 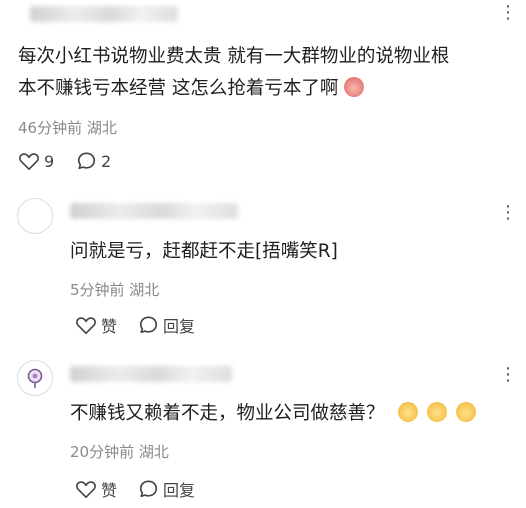 I want to click on reply-text: 问就是亏，赶都赶不走[捂嘴笑R], so click(x=204, y=251).